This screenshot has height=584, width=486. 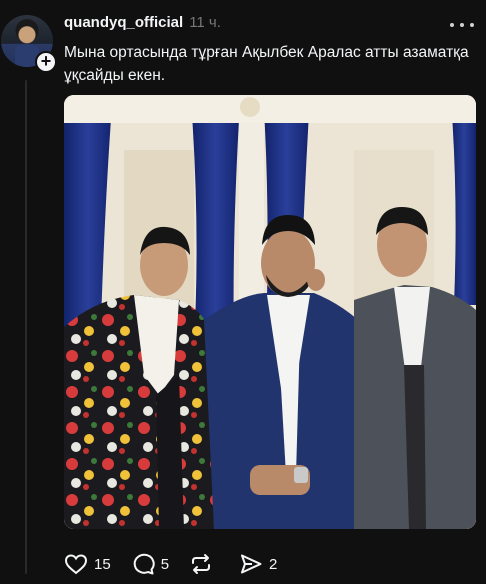 What do you see at coordinates (180, 564) in the screenshot?
I see `post-actions: 15 5 2` at bounding box center [180, 564].